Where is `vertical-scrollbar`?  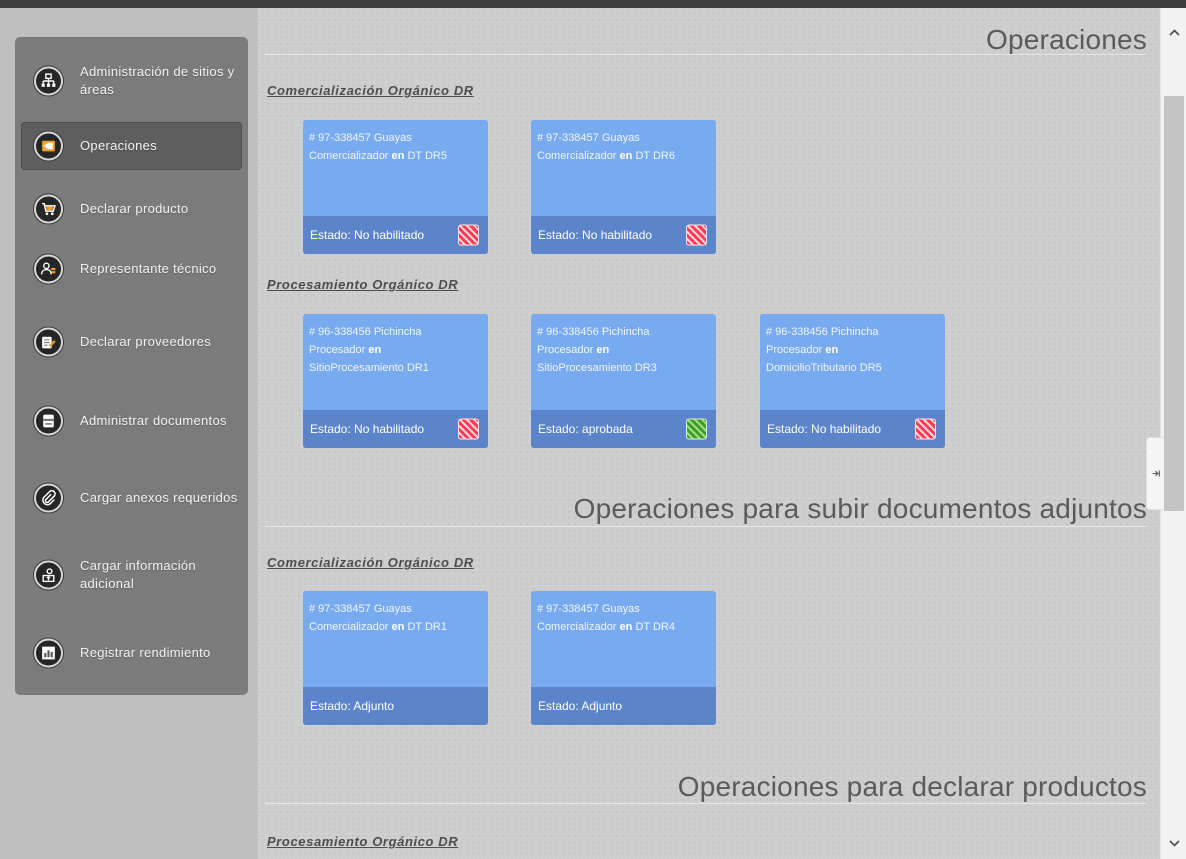
vertical-scrollbar is located at coordinates (1173, 433).